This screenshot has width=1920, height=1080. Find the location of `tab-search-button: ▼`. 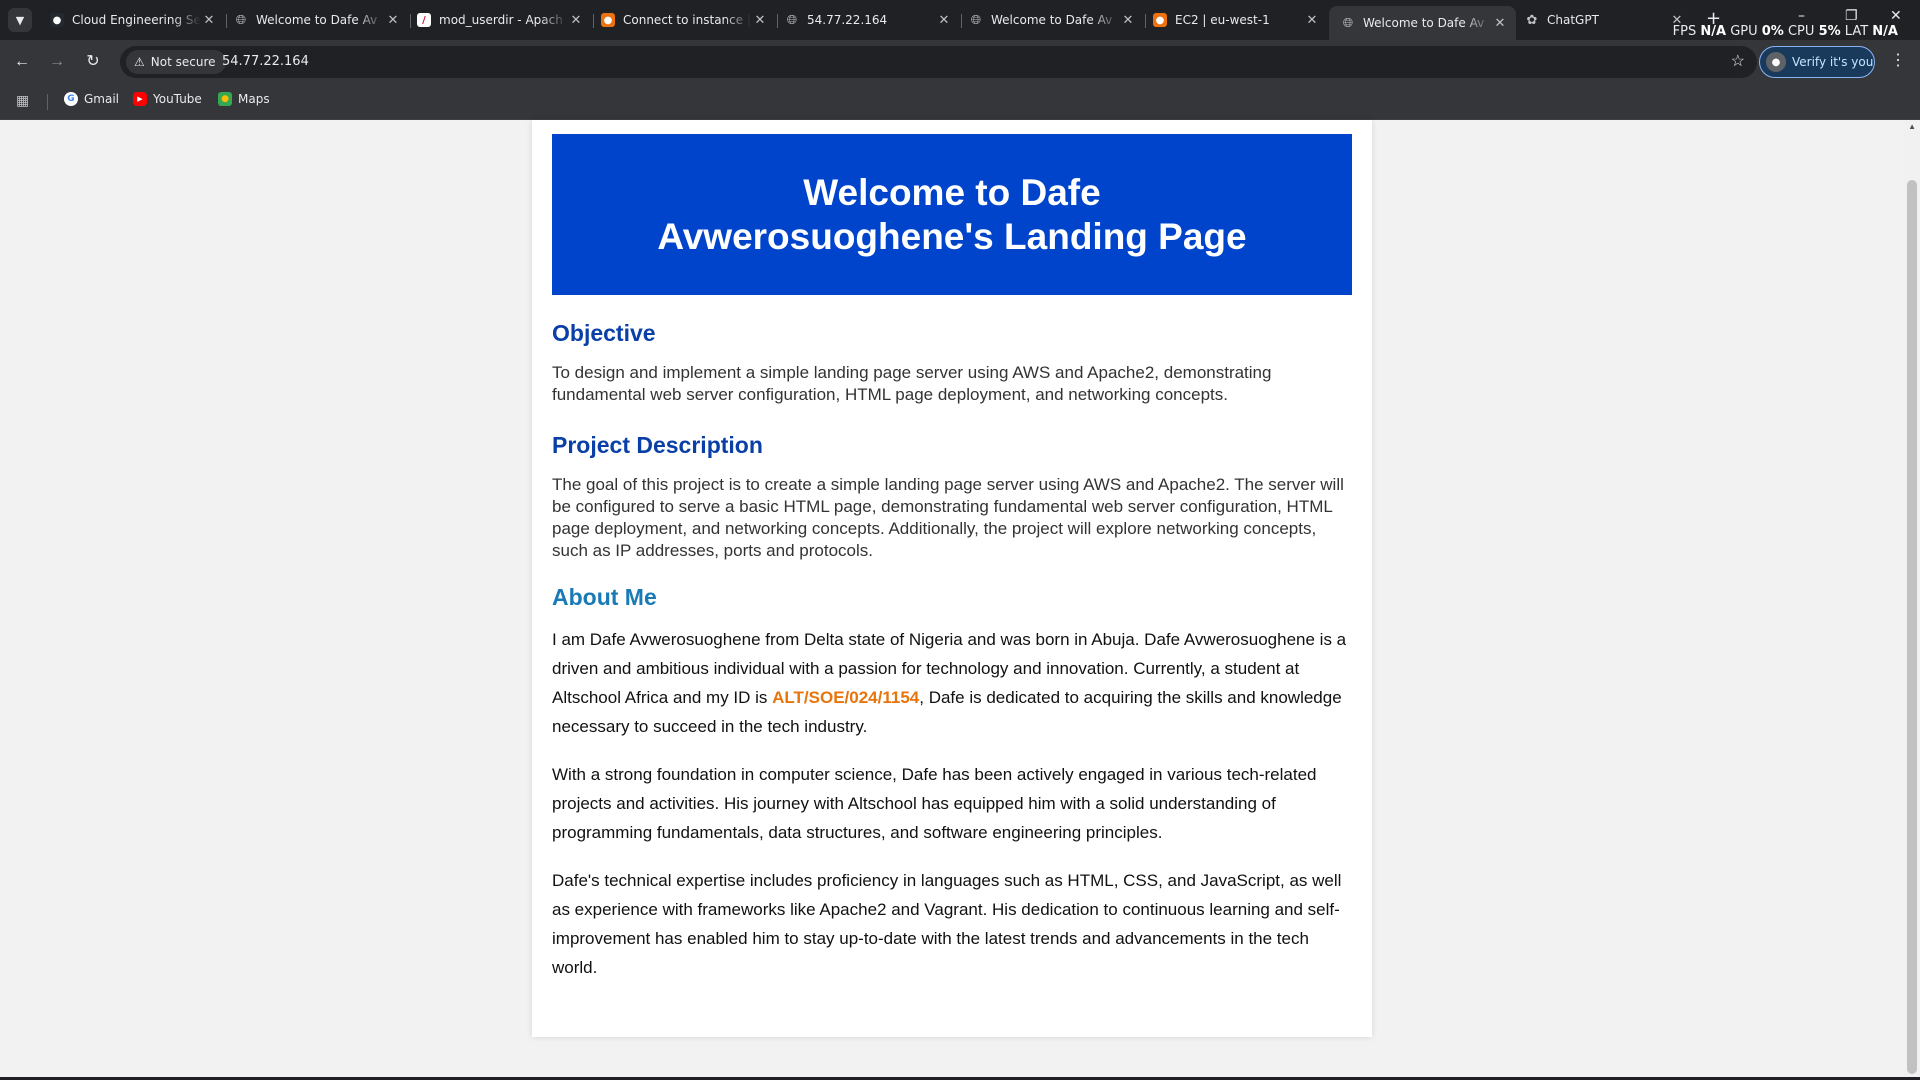

tab-search-button: ▼ is located at coordinates (20, 20).